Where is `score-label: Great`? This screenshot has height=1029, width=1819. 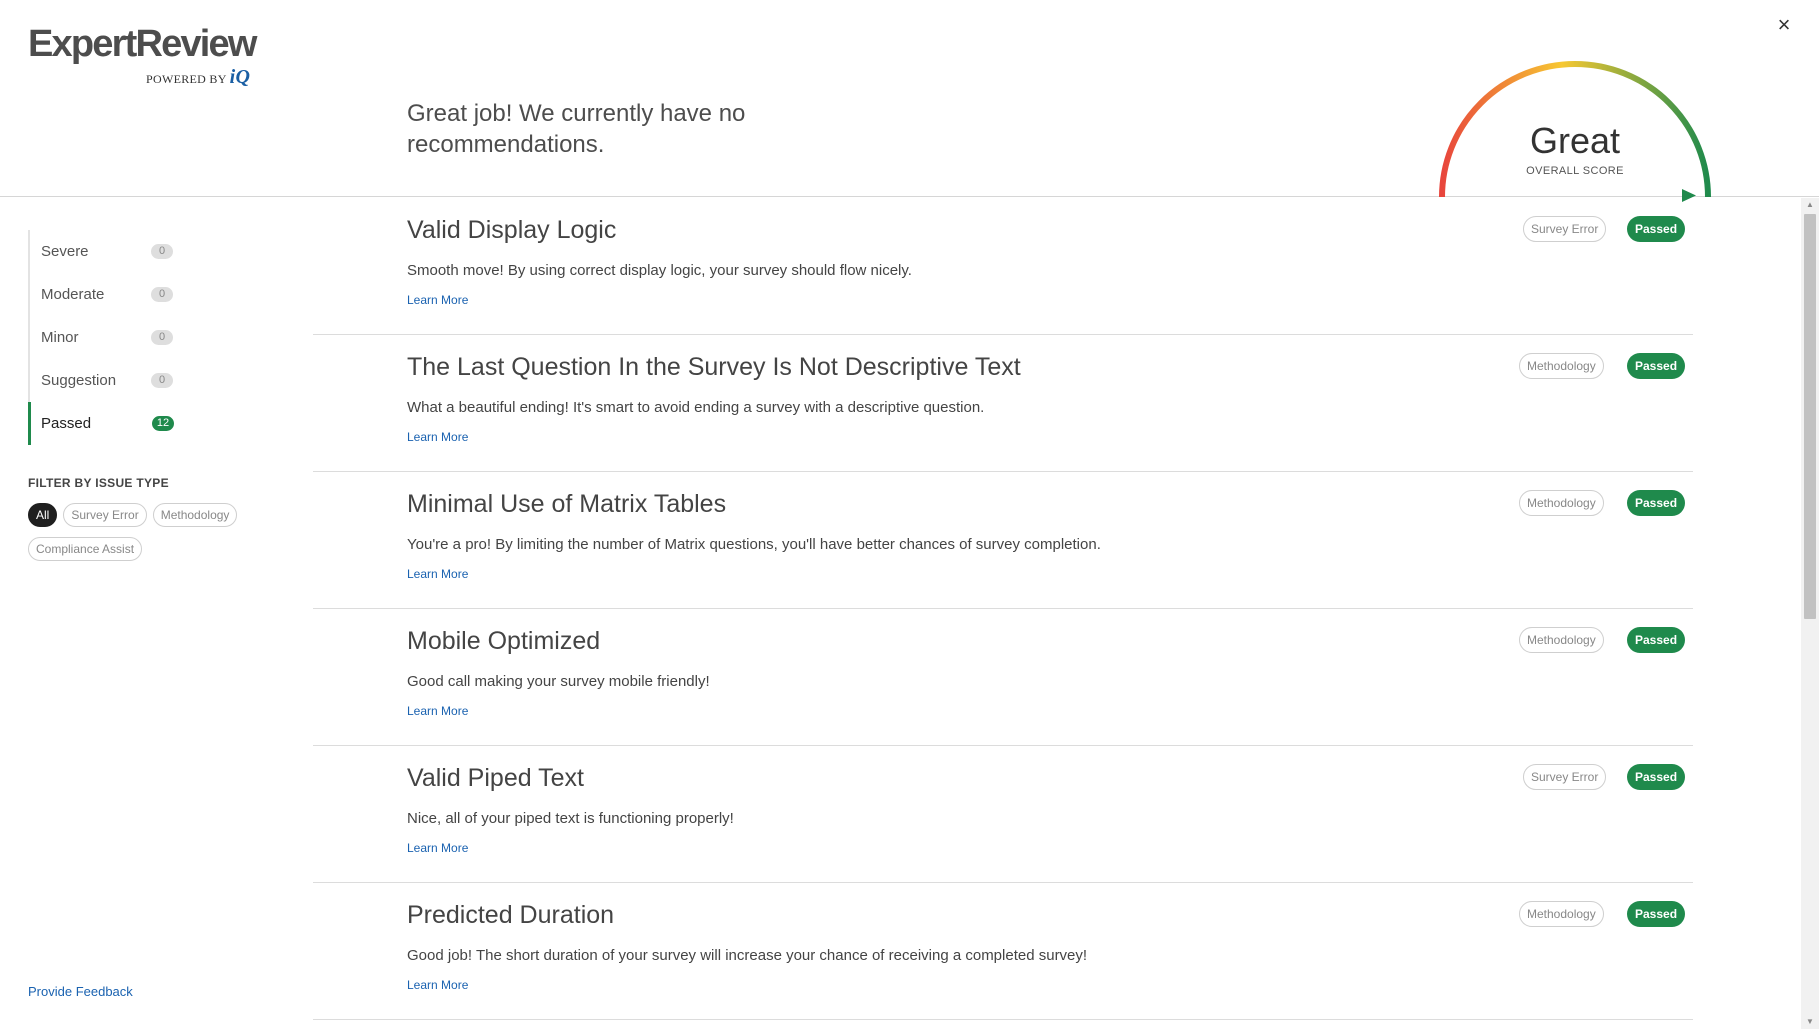 score-label: Great is located at coordinates (1575, 140).